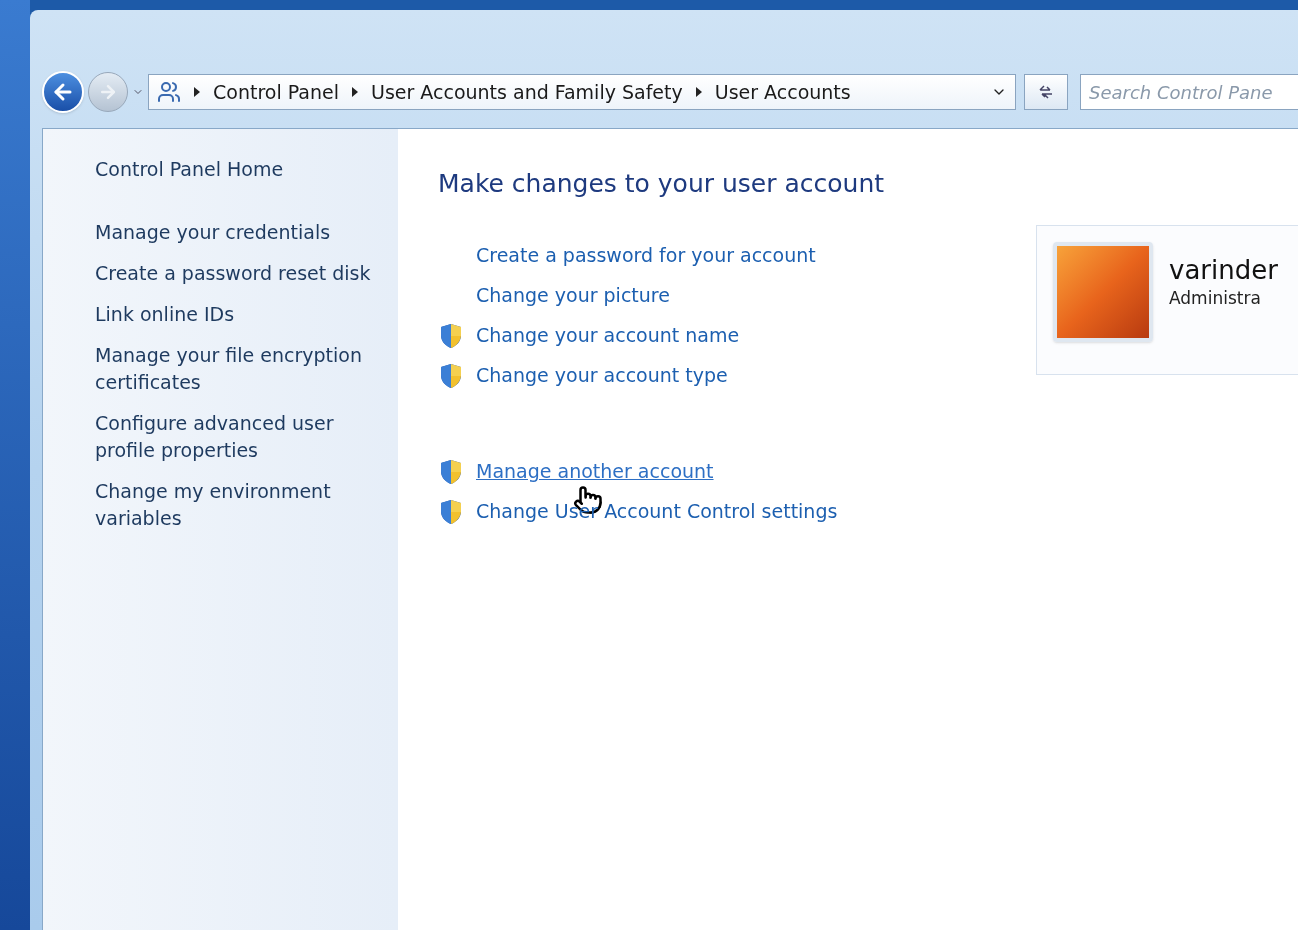 Image resolution: width=1298 pixels, height=930 pixels. What do you see at coordinates (646, 255) in the screenshot?
I see `task-link: Create a password for your account` at bounding box center [646, 255].